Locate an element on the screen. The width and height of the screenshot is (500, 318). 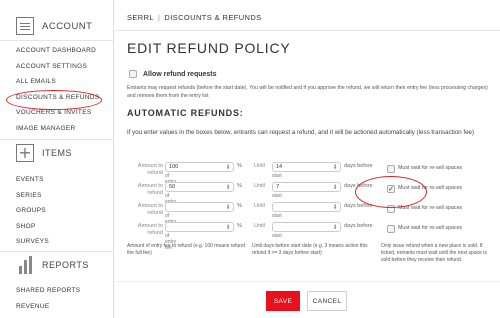
sidebar-item-account-dashboard: ACCOUNT DASHBOARD is located at coordinates (57, 51).